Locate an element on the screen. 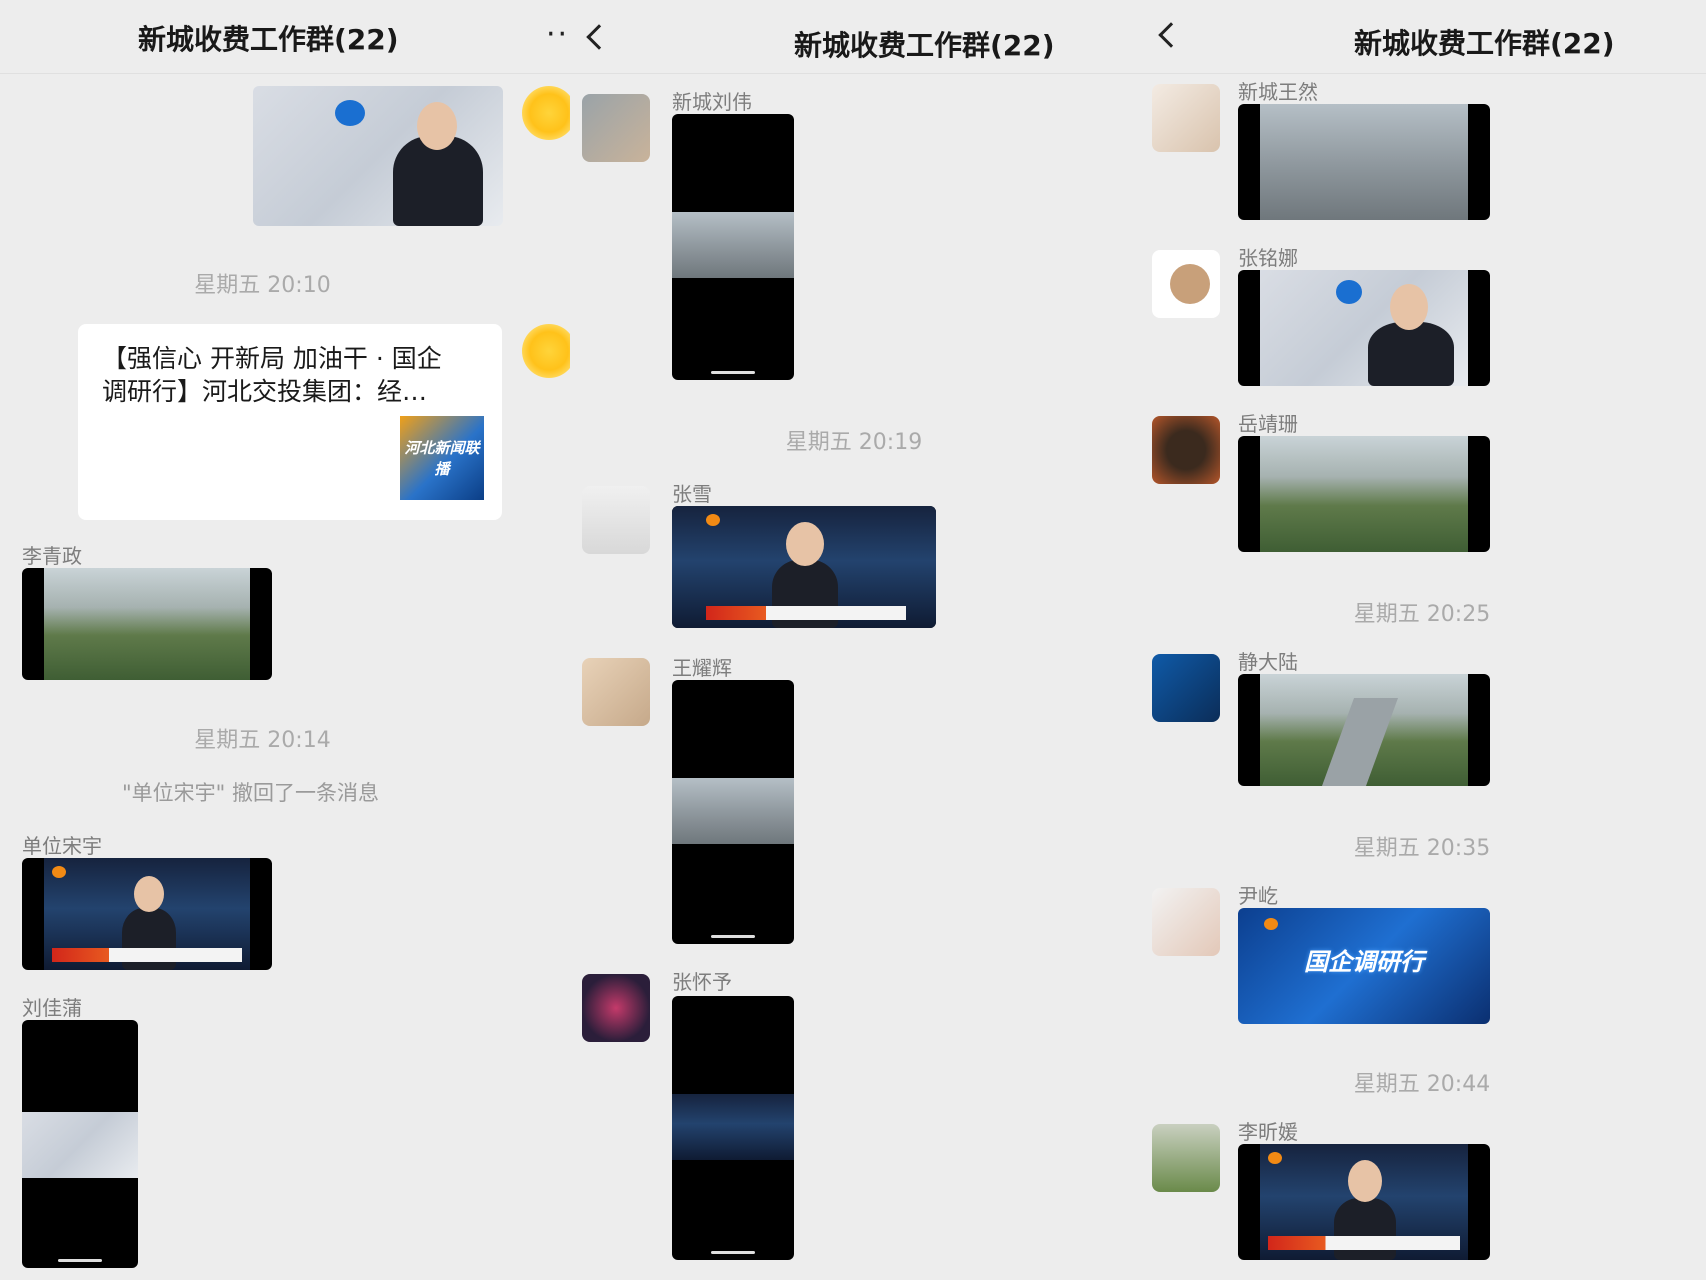 The image size is (1706, 1280). video-title-overlay: 国企调研行 is located at coordinates (1364, 962).